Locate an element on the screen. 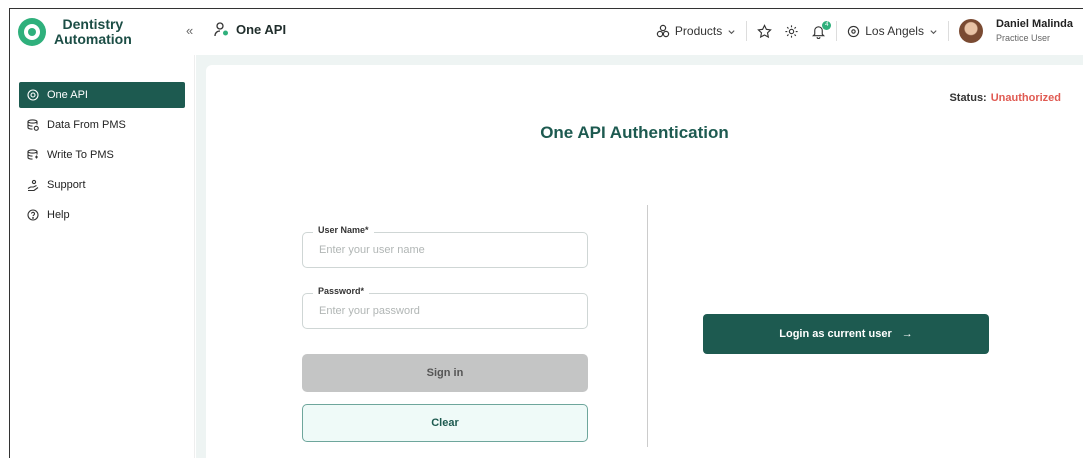 Image resolution: width=1083 pixels, height=458 pixels. status-badge: Unauthorized is located at coordinates (1025, 98).